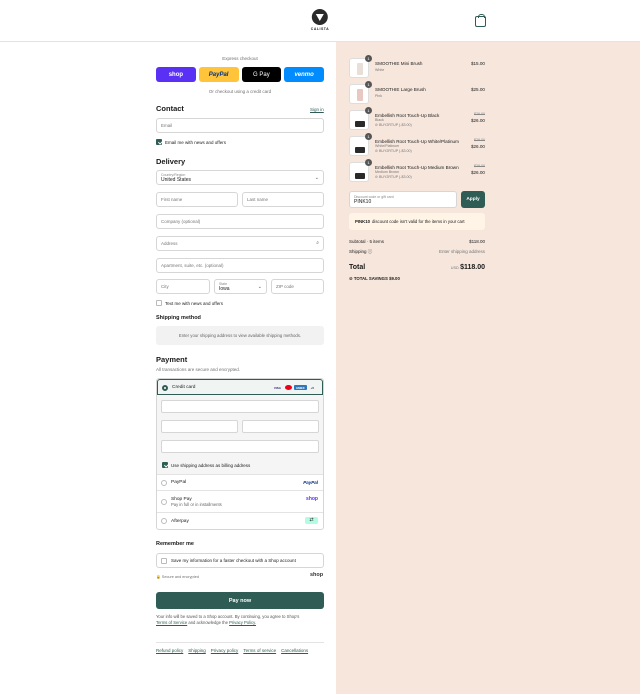 Image resolution: width=640 pixels, height=694 pixels. I want to click on payment-title: Payment, so click(172, 359).